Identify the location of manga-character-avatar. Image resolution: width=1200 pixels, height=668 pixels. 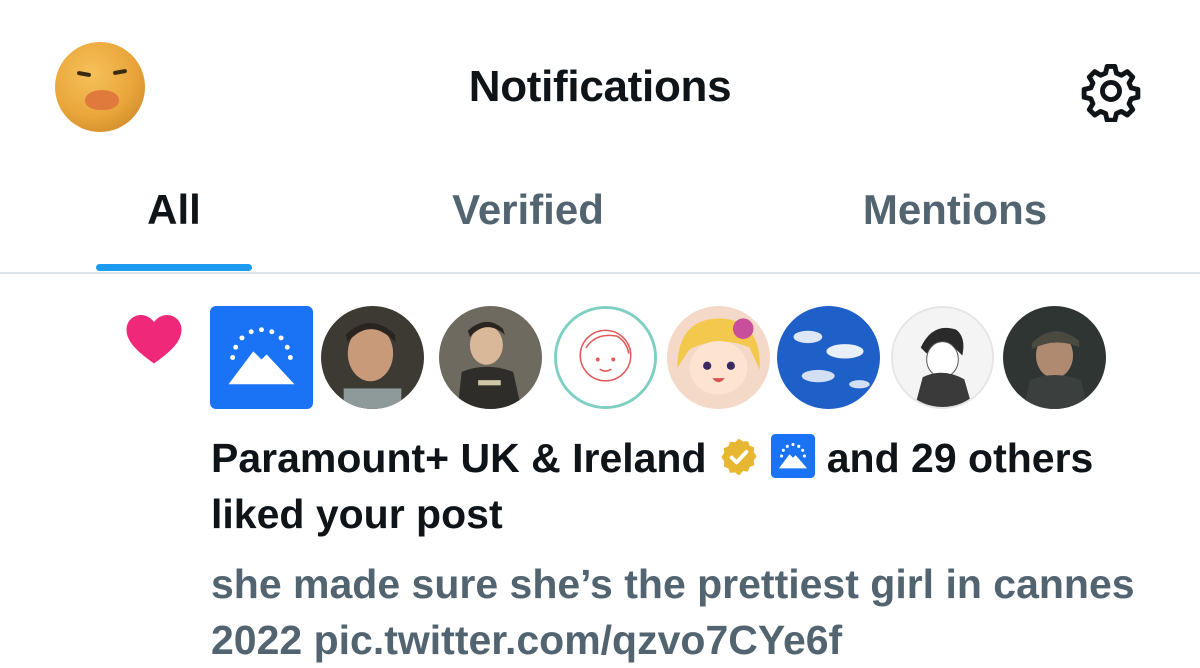
(942, 357).